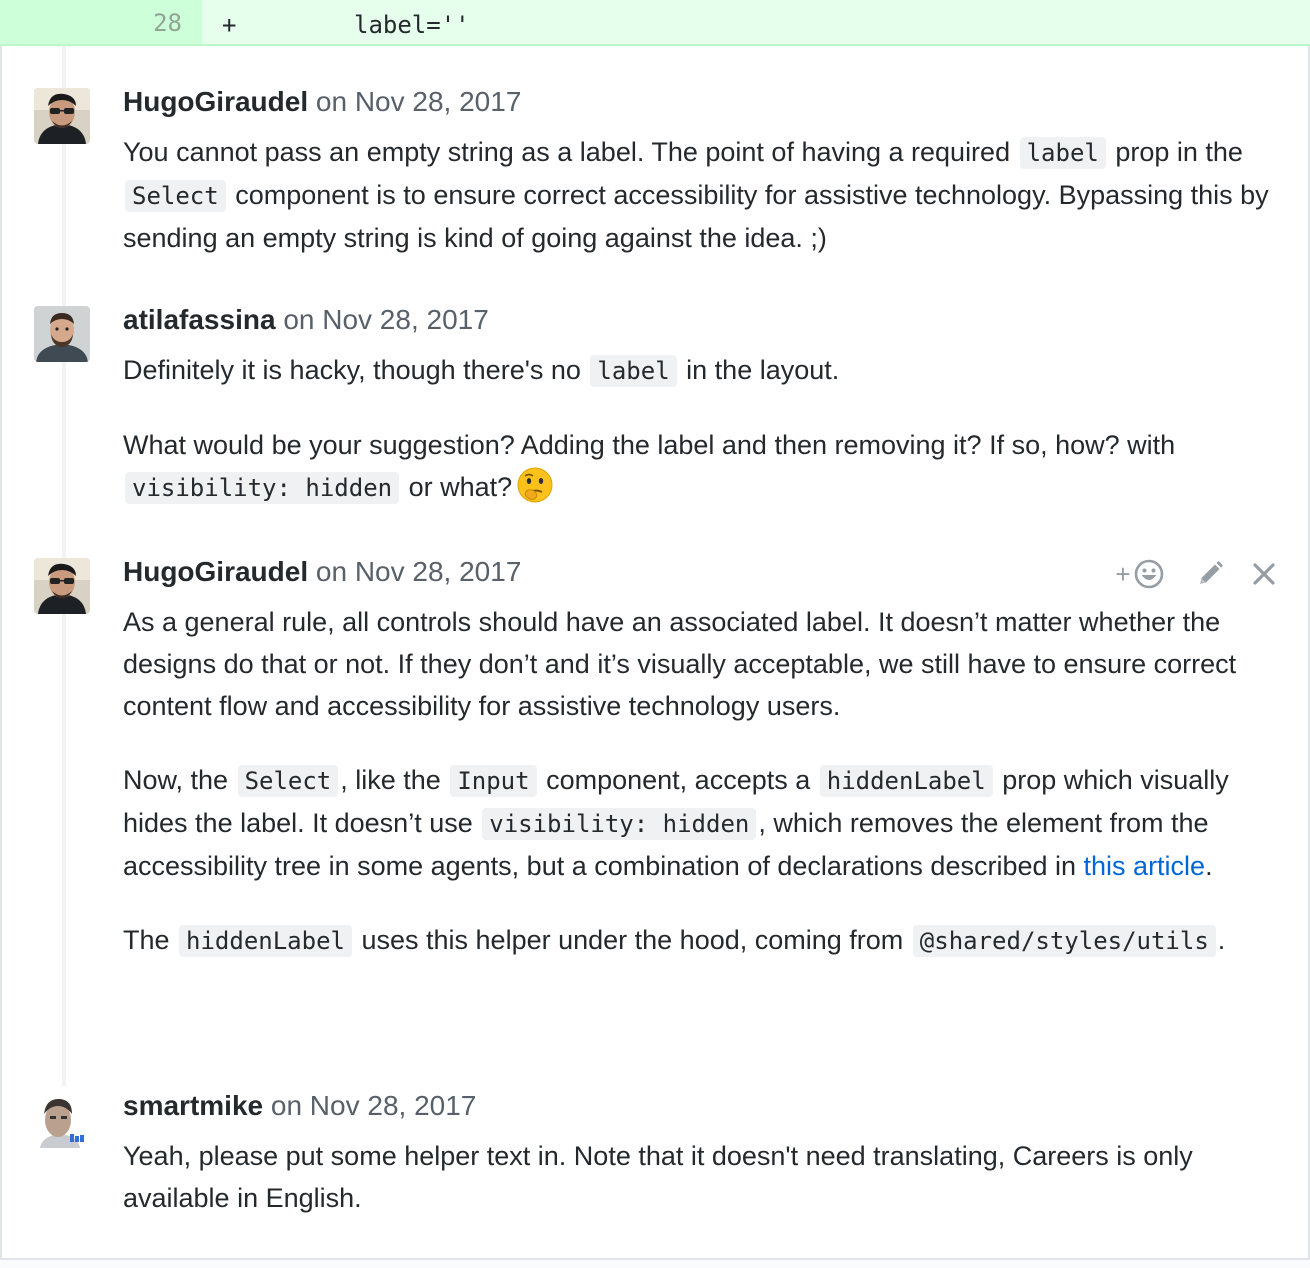  I want to click on add-reaction-button: +, so click(1140, 574).